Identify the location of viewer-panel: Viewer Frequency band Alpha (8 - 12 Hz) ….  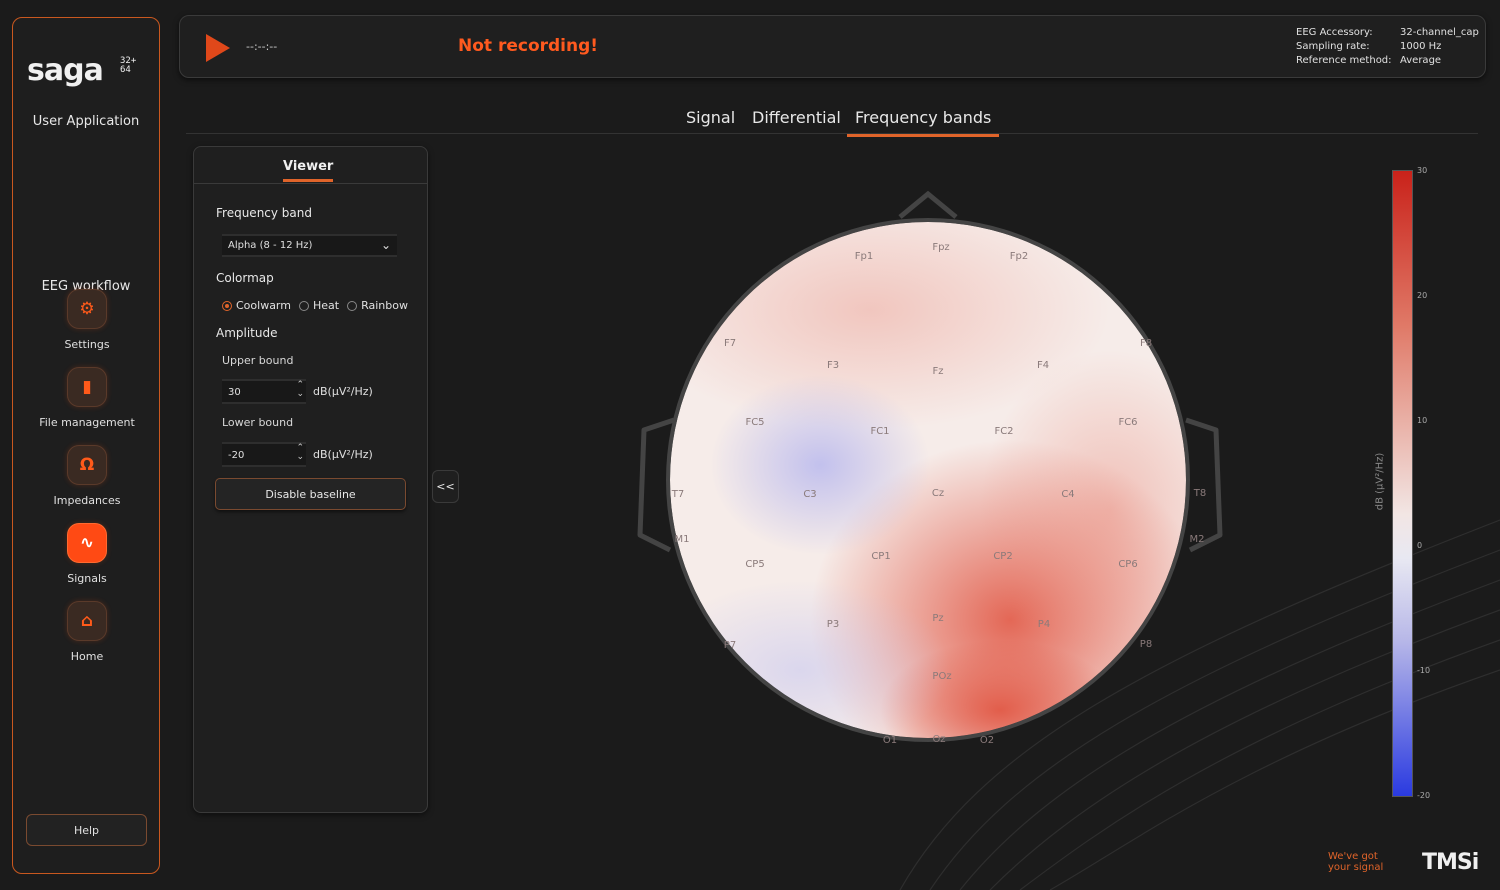
(310, 479).